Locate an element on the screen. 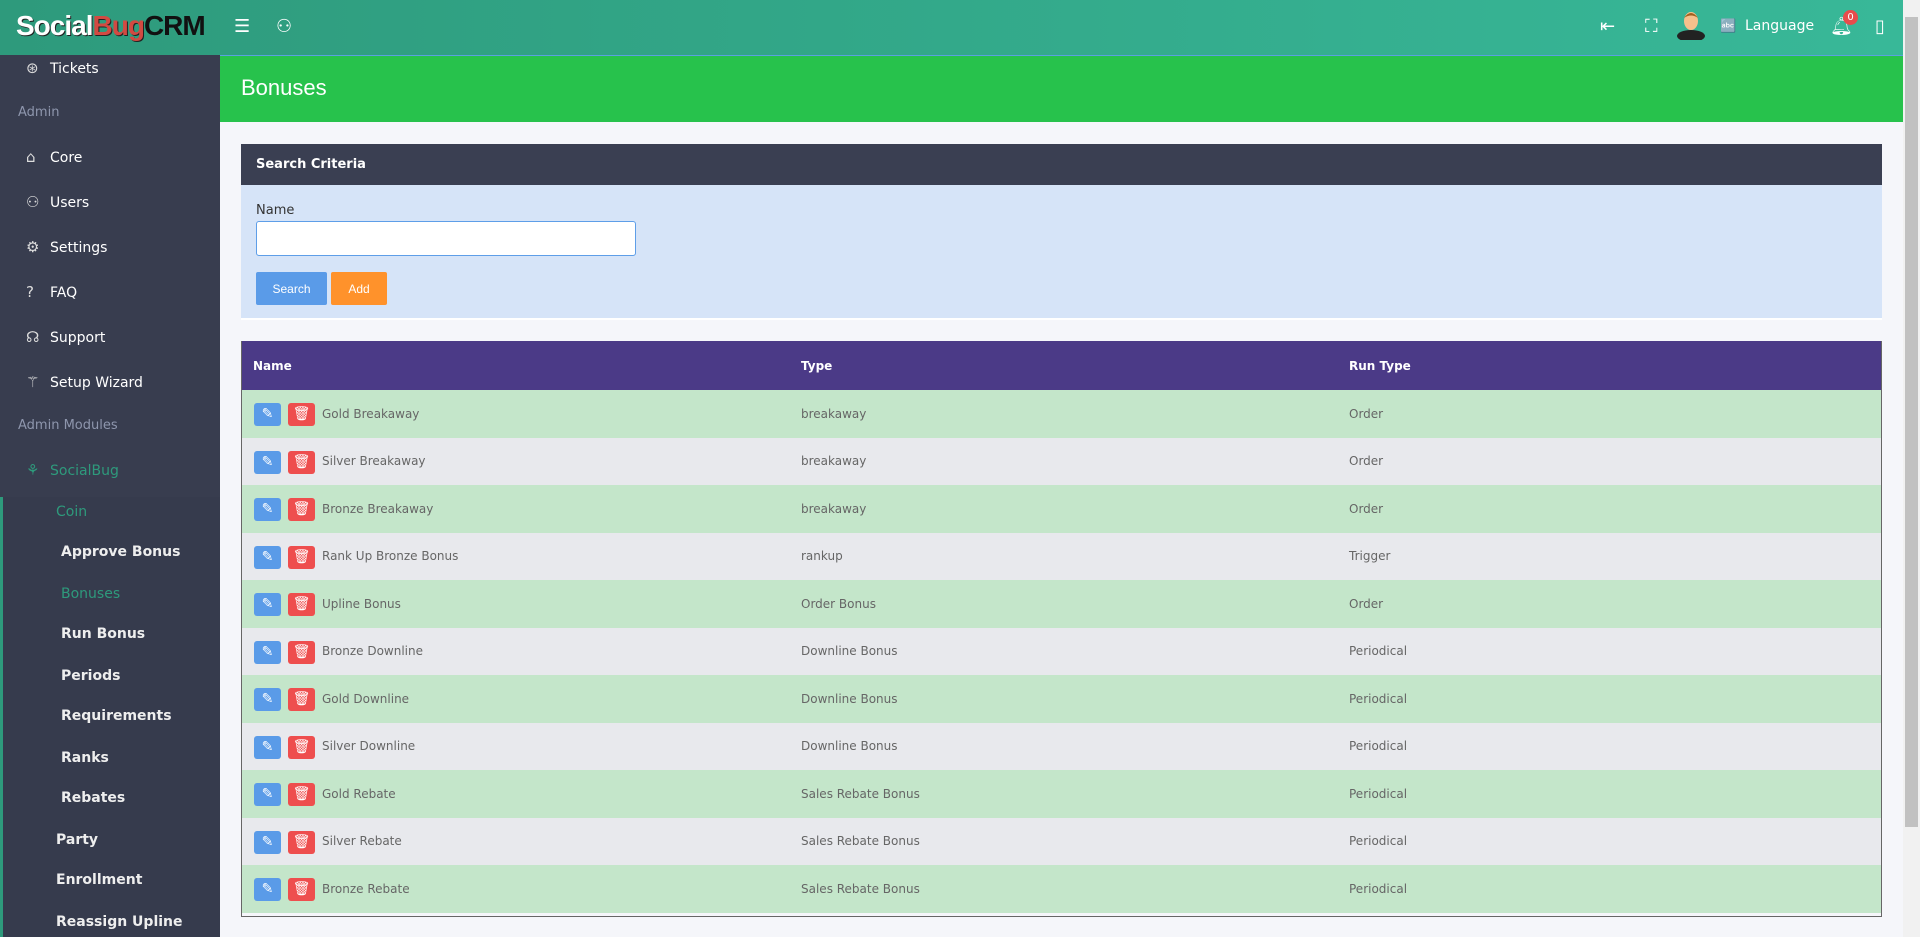  cell-name: Silver Rebate is located at coordinates (362, 841).